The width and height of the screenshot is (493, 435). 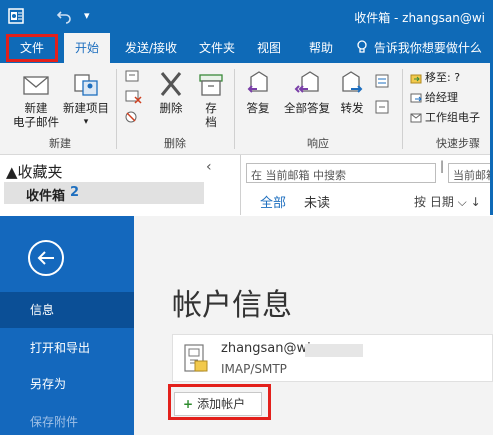 I want to click on team-email-icon, so click(x=416, y=118).